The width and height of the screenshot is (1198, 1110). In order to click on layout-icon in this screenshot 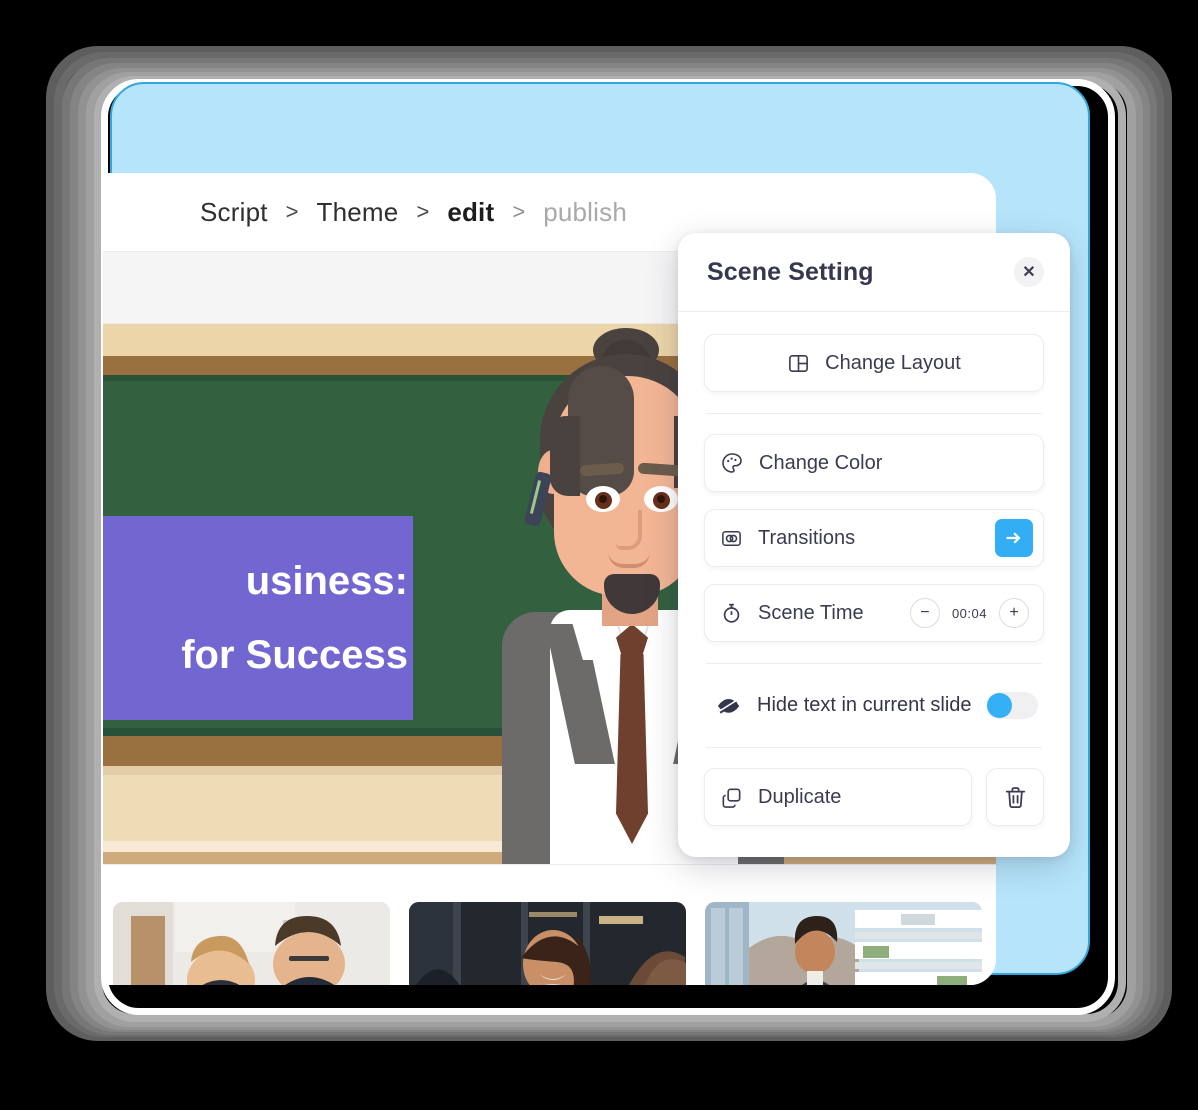, I will do `click(798, 363)`.